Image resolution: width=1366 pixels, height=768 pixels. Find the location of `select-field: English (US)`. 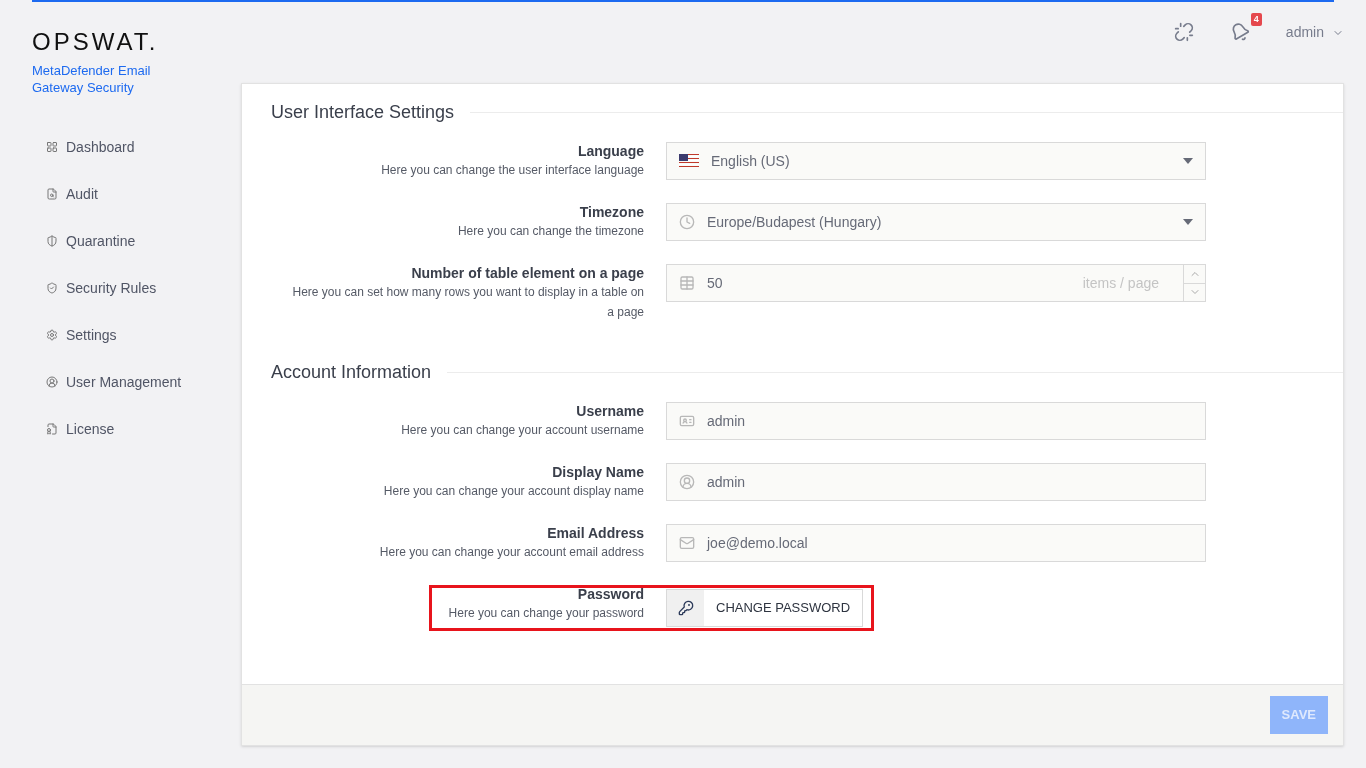

select-field: English (US) is located at coordinates (936, 161).